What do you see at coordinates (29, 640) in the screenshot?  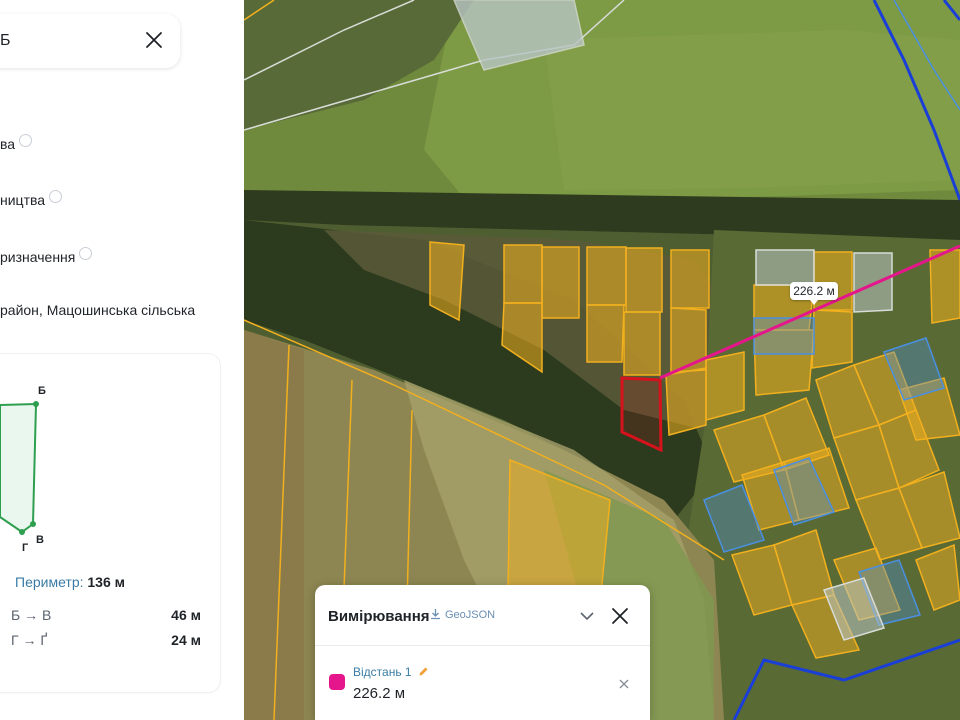 I see `side-label: Г → Ґ` at bounding box center [29, 640].